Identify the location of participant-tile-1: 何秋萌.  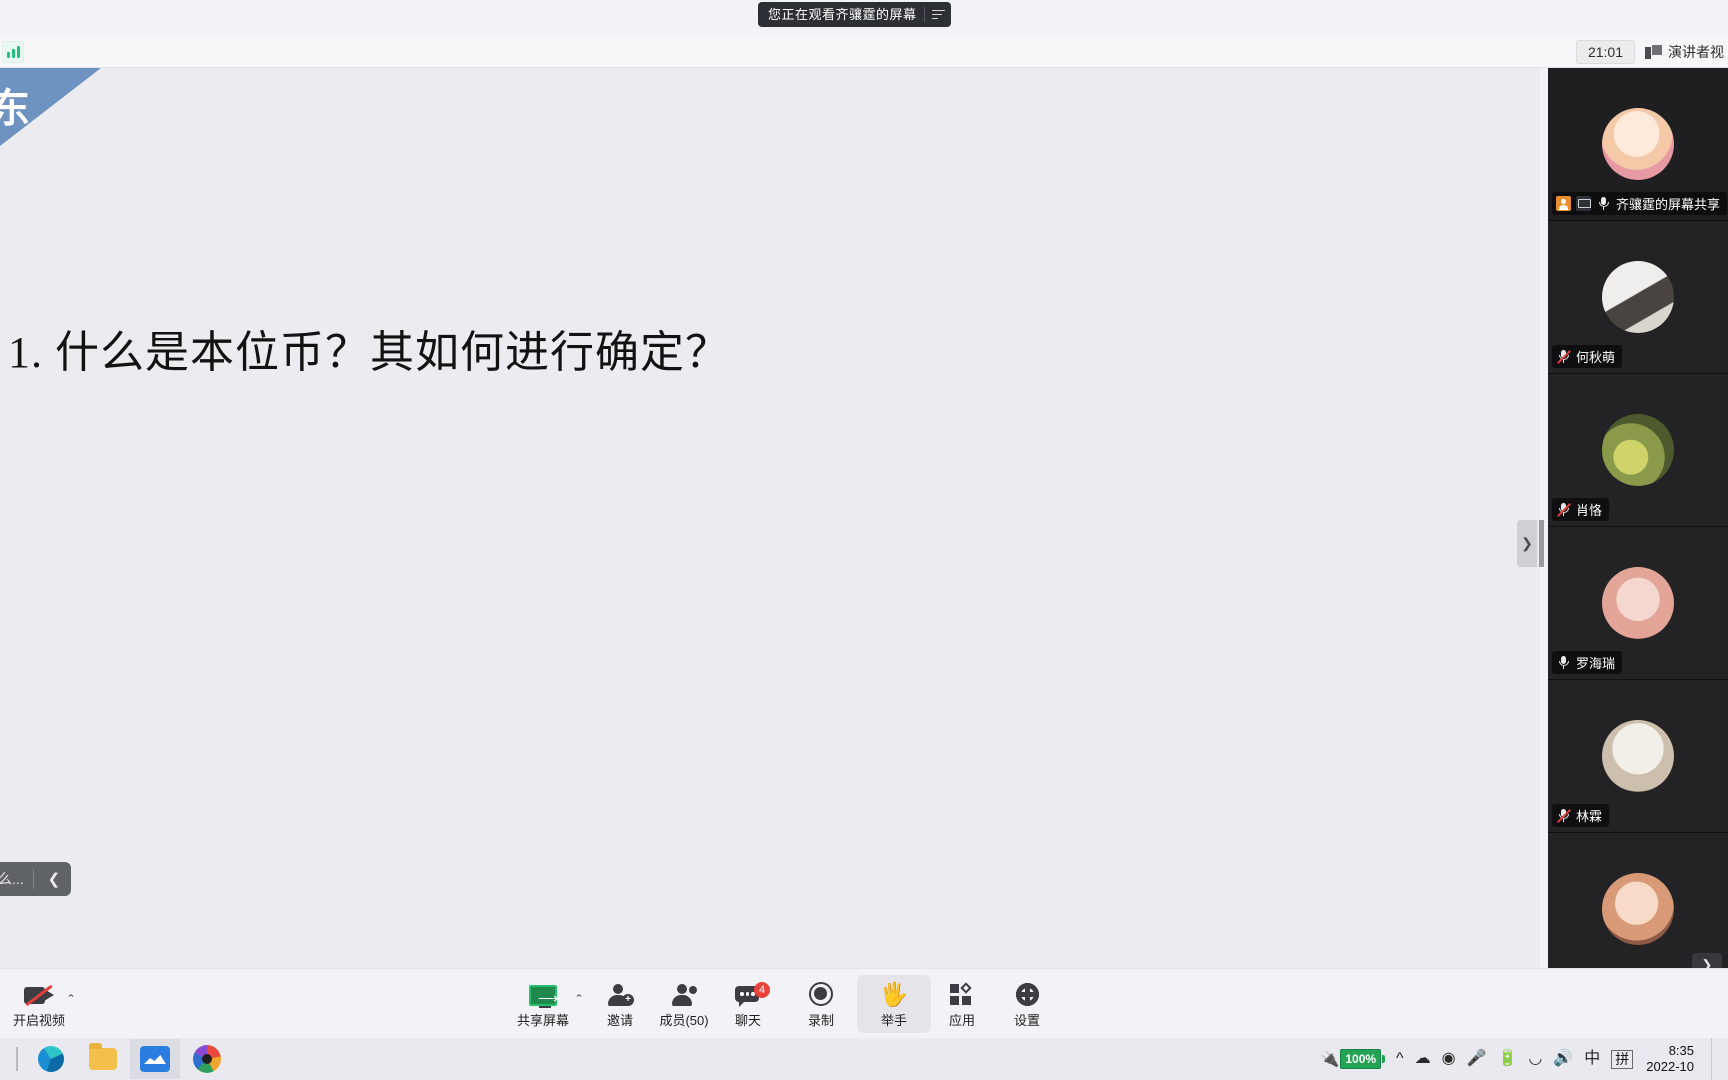
(1638, 297).